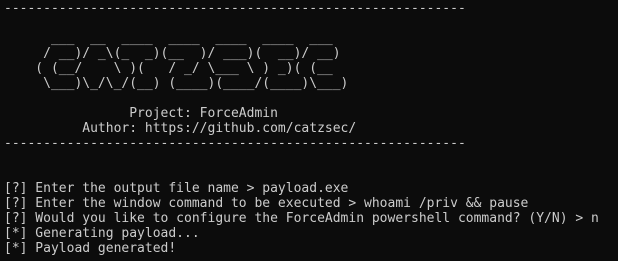 This screenshot has width=618, height=261. I want to click on generated-status-text: [*] Payload generated!, so click(90, 248).